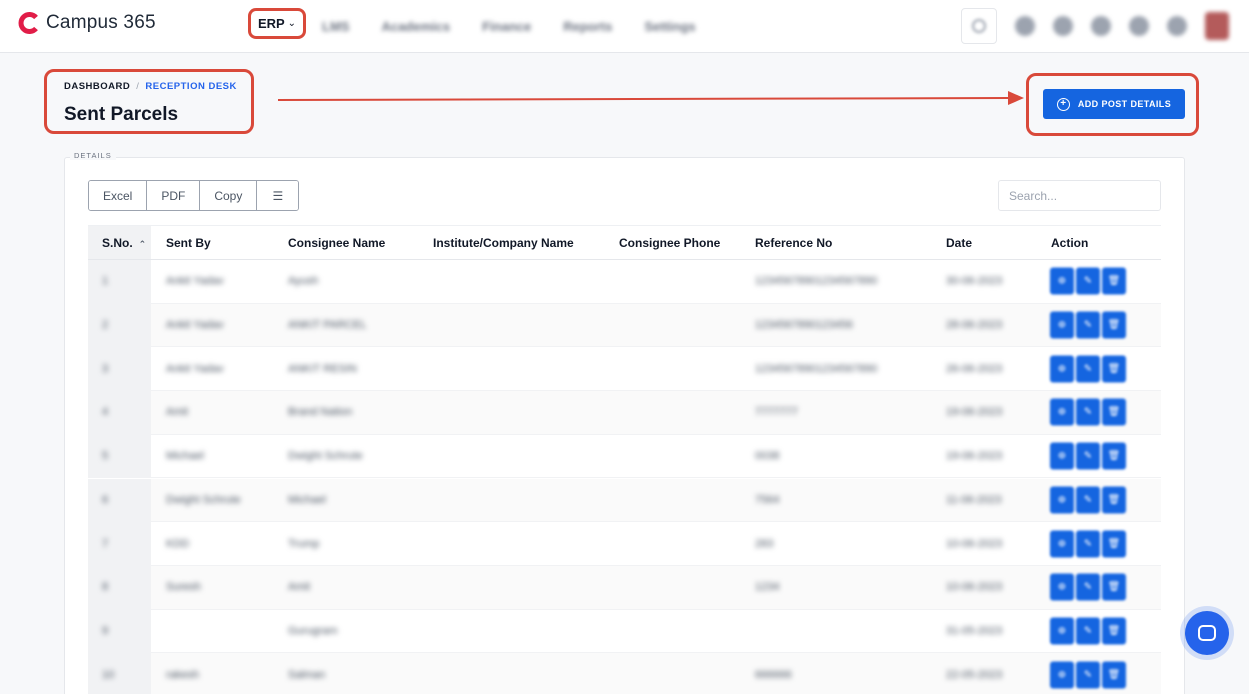 Image resolution: width=1249 pixels, height=694 pixels. Describe the element at coordinates (974, 281) in the screenshot. I see `cell-date: 30-06-2023` at that location.